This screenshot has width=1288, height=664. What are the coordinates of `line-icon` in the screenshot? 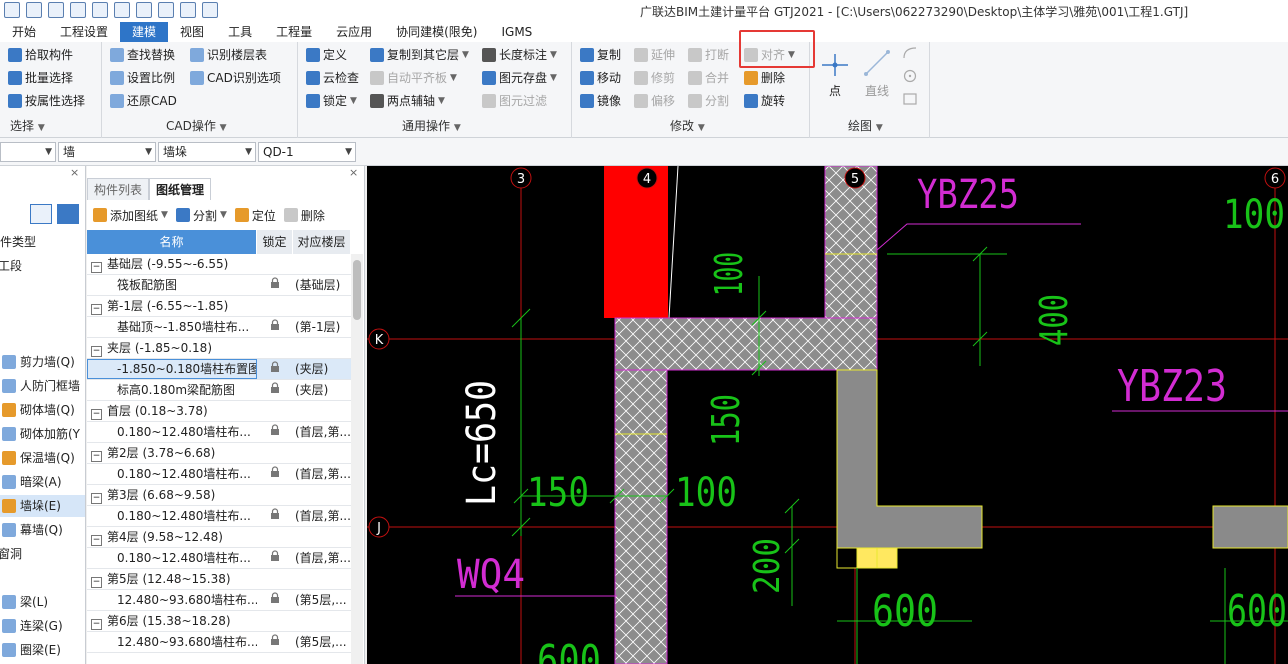 It's located at (877, 63).